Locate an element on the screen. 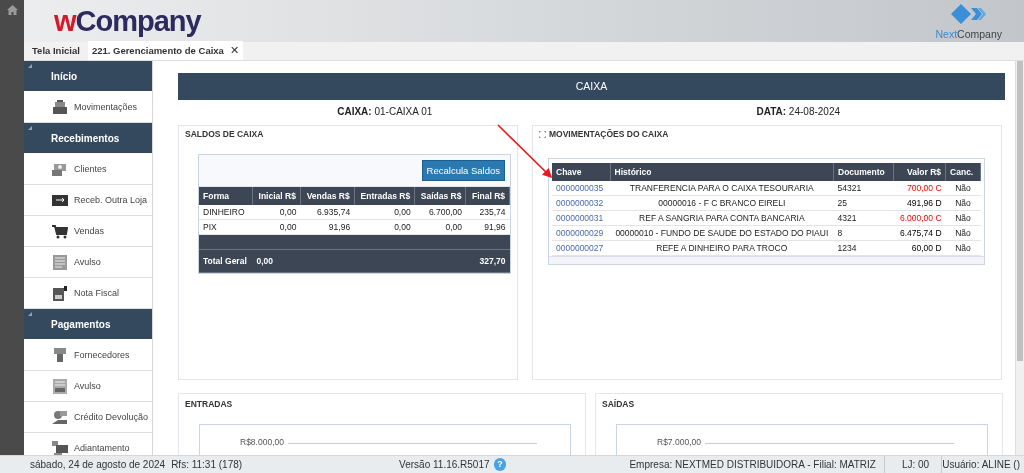  close-icon: ✕ is located at coordinates (234, 50).